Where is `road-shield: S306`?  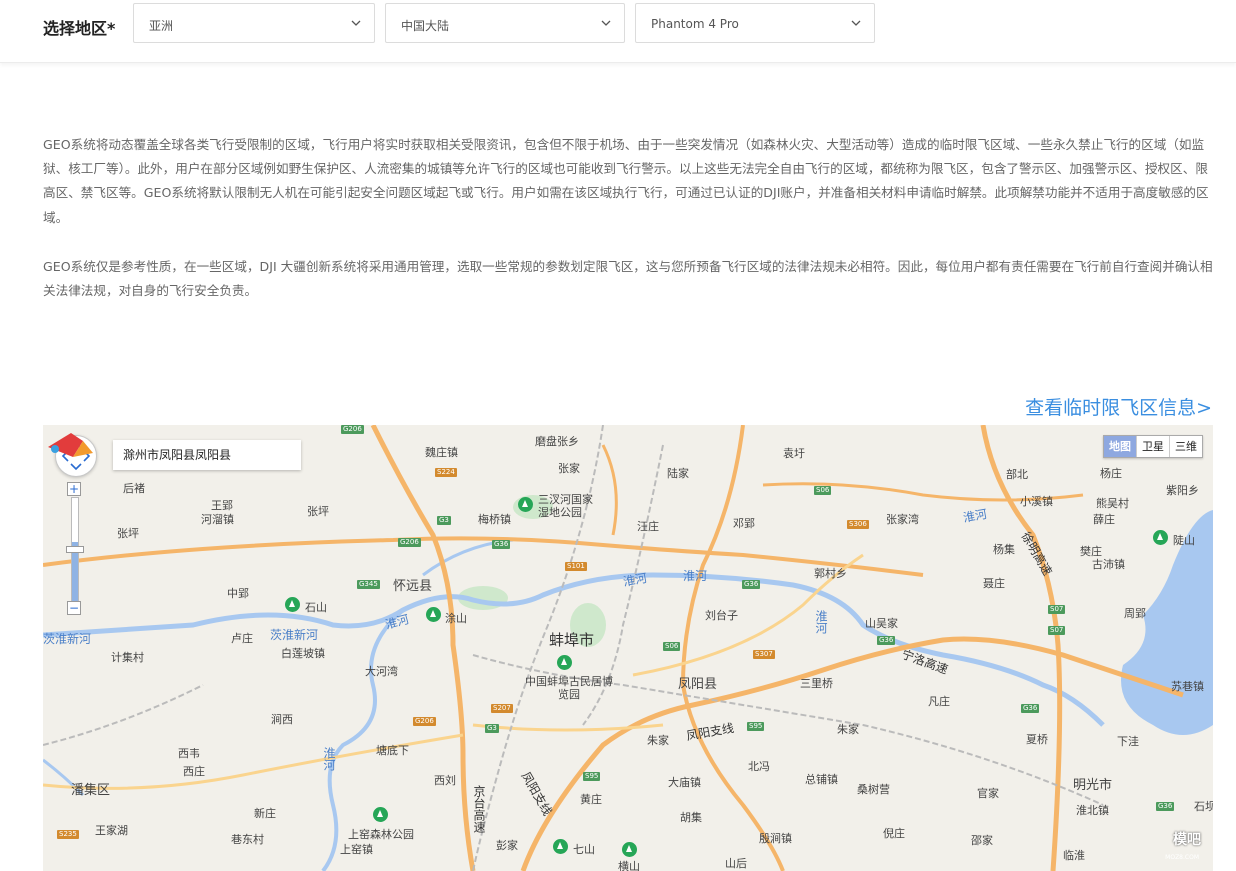 road-shield: S306 is located at coordinates (858, 524).